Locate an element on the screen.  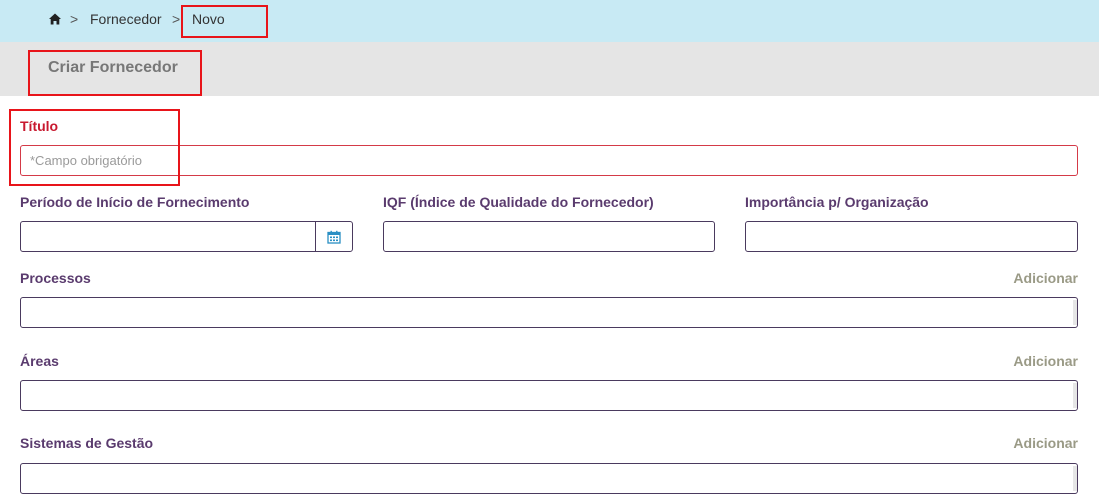
iqf-label: IQF (Índice de Qualidade do Fornecedor) is located at coordinates (518, 202).